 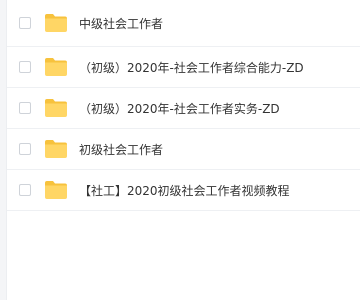 I want to click on list-item: （初级）2020年-社会工作者实务-ZD, so click(x=183, y=108).